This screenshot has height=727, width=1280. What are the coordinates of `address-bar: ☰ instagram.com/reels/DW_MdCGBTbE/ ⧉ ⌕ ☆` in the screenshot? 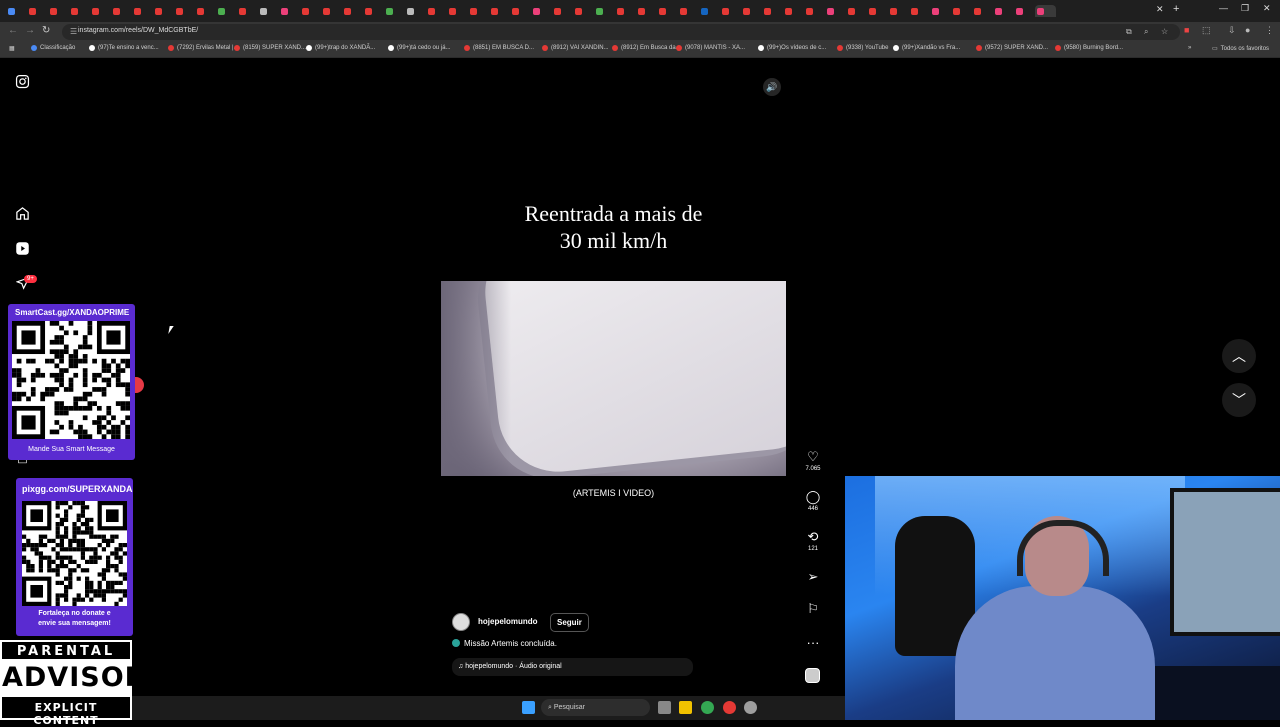 It's located at (621, 32).